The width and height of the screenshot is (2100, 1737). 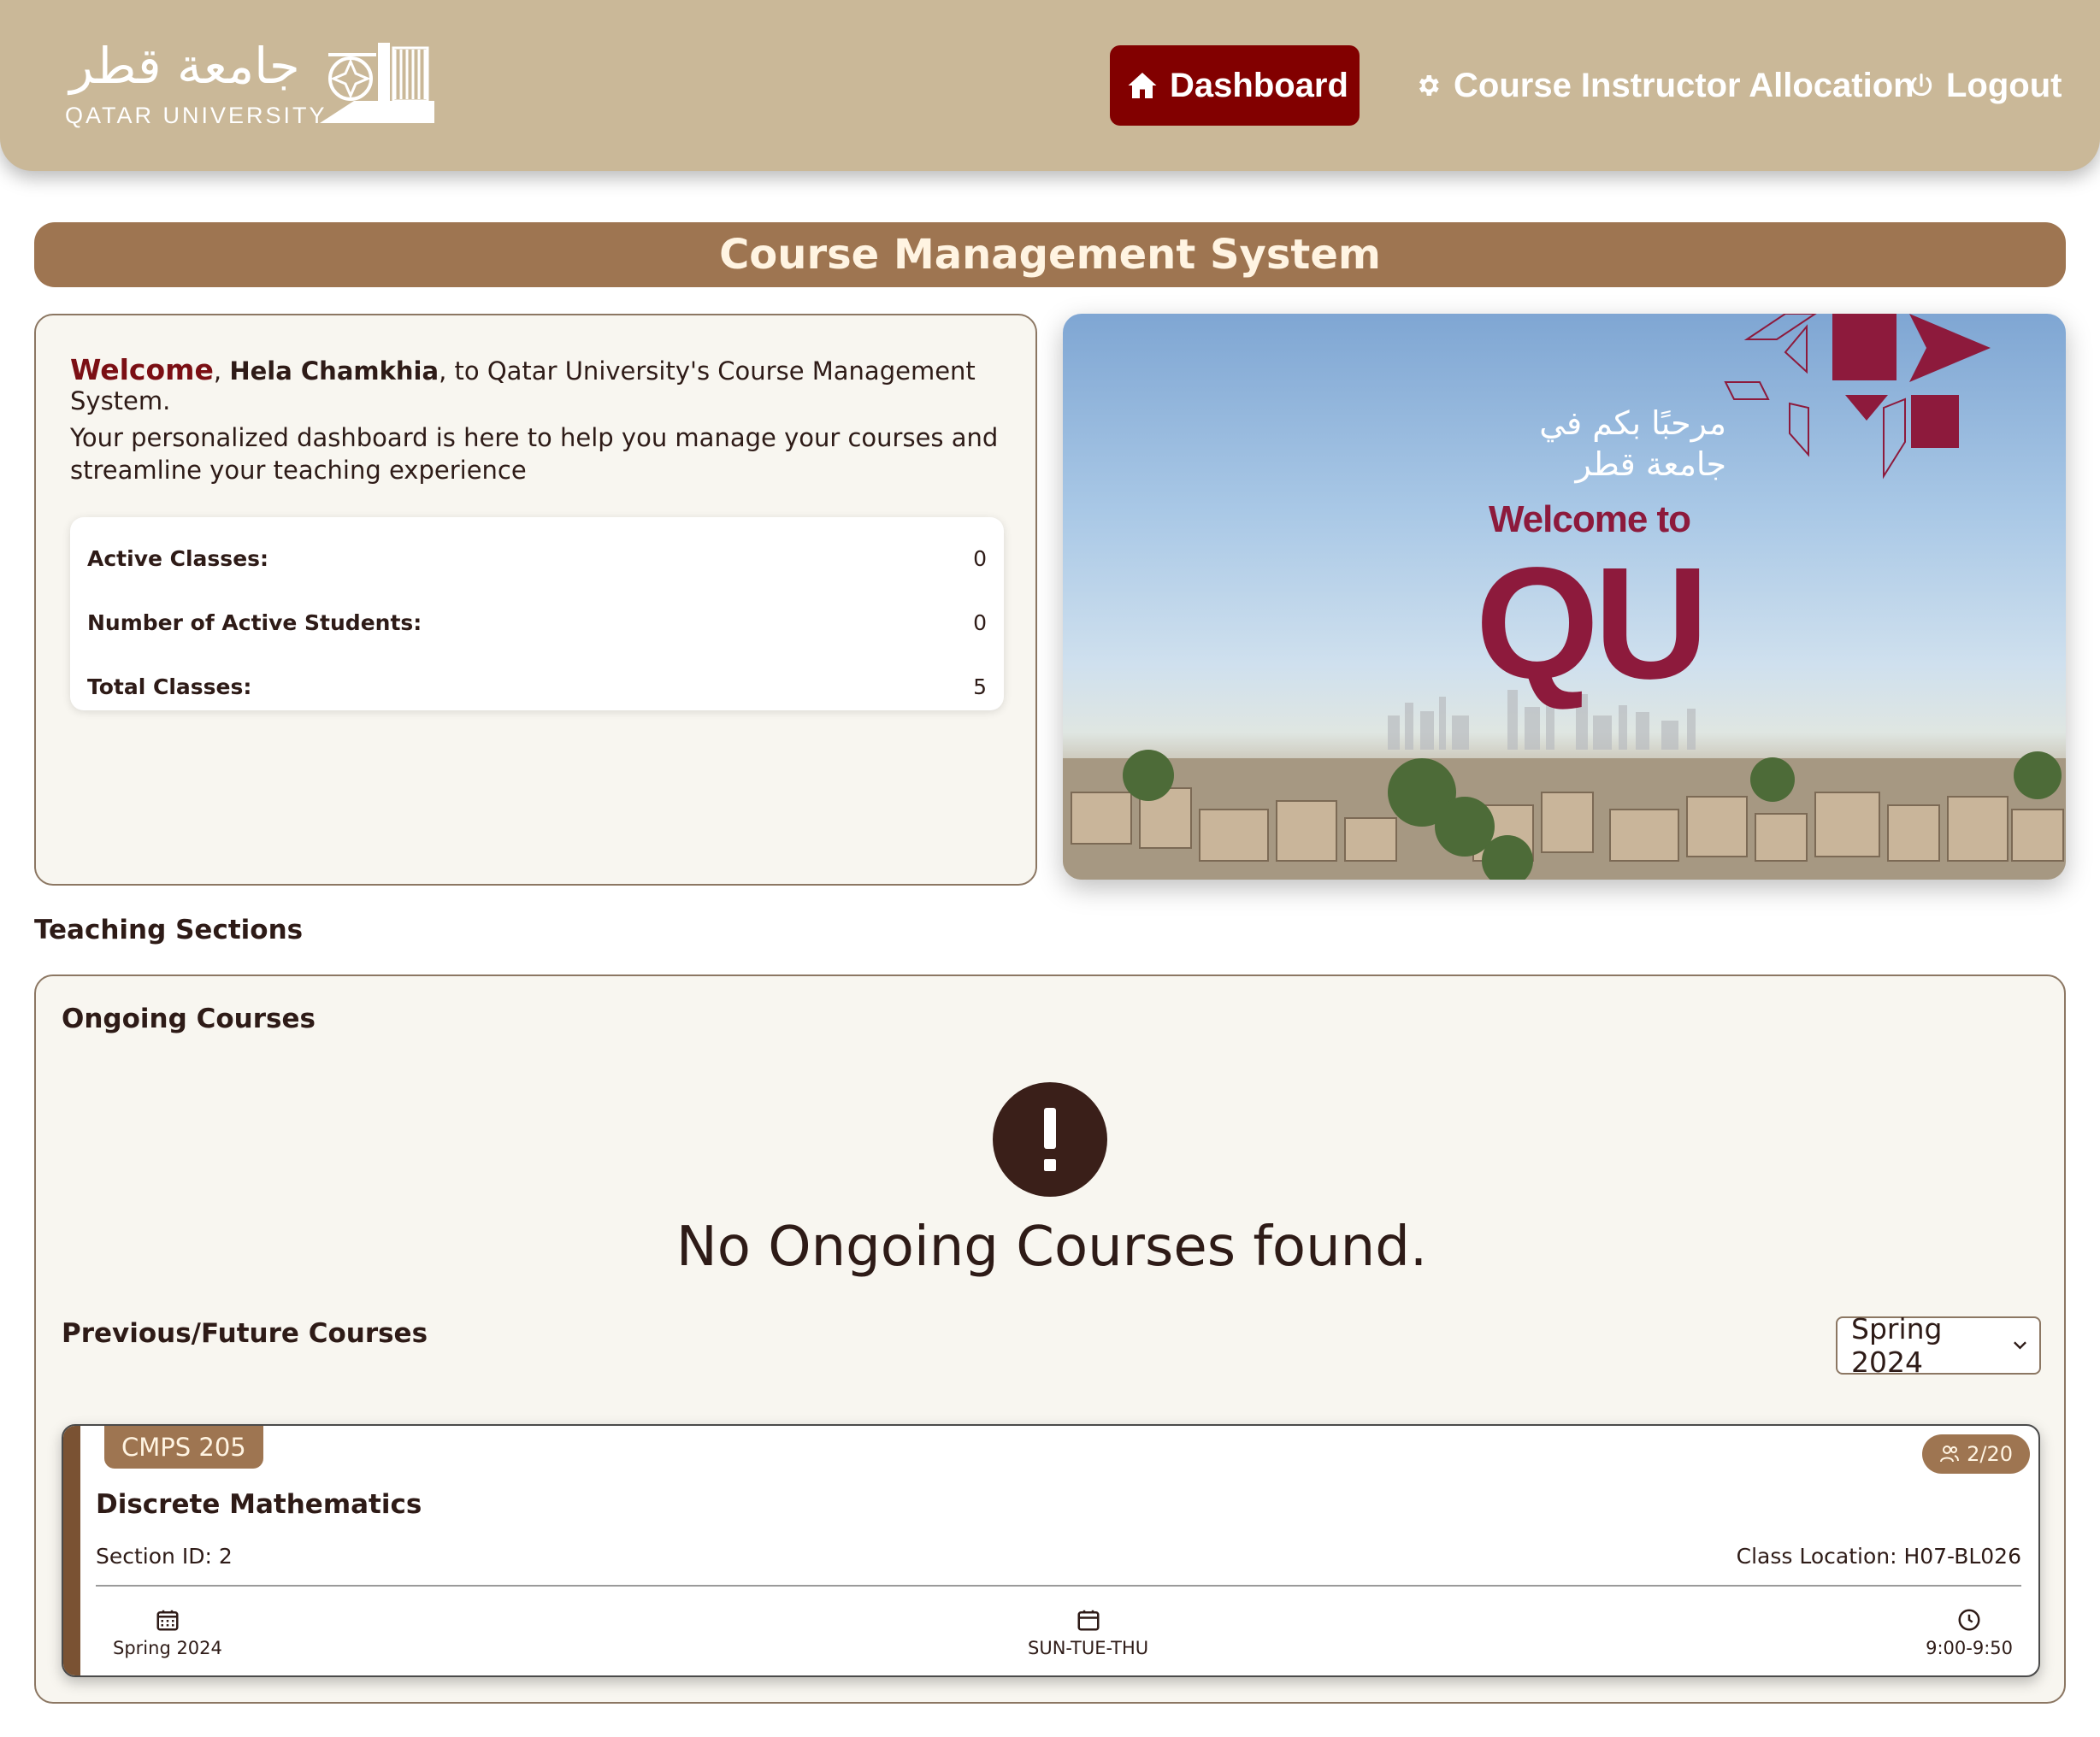 What do you see at coordinates (980, 687) in the screenshot?
I see `stat-value: 5` at bounding box center [980, 687].